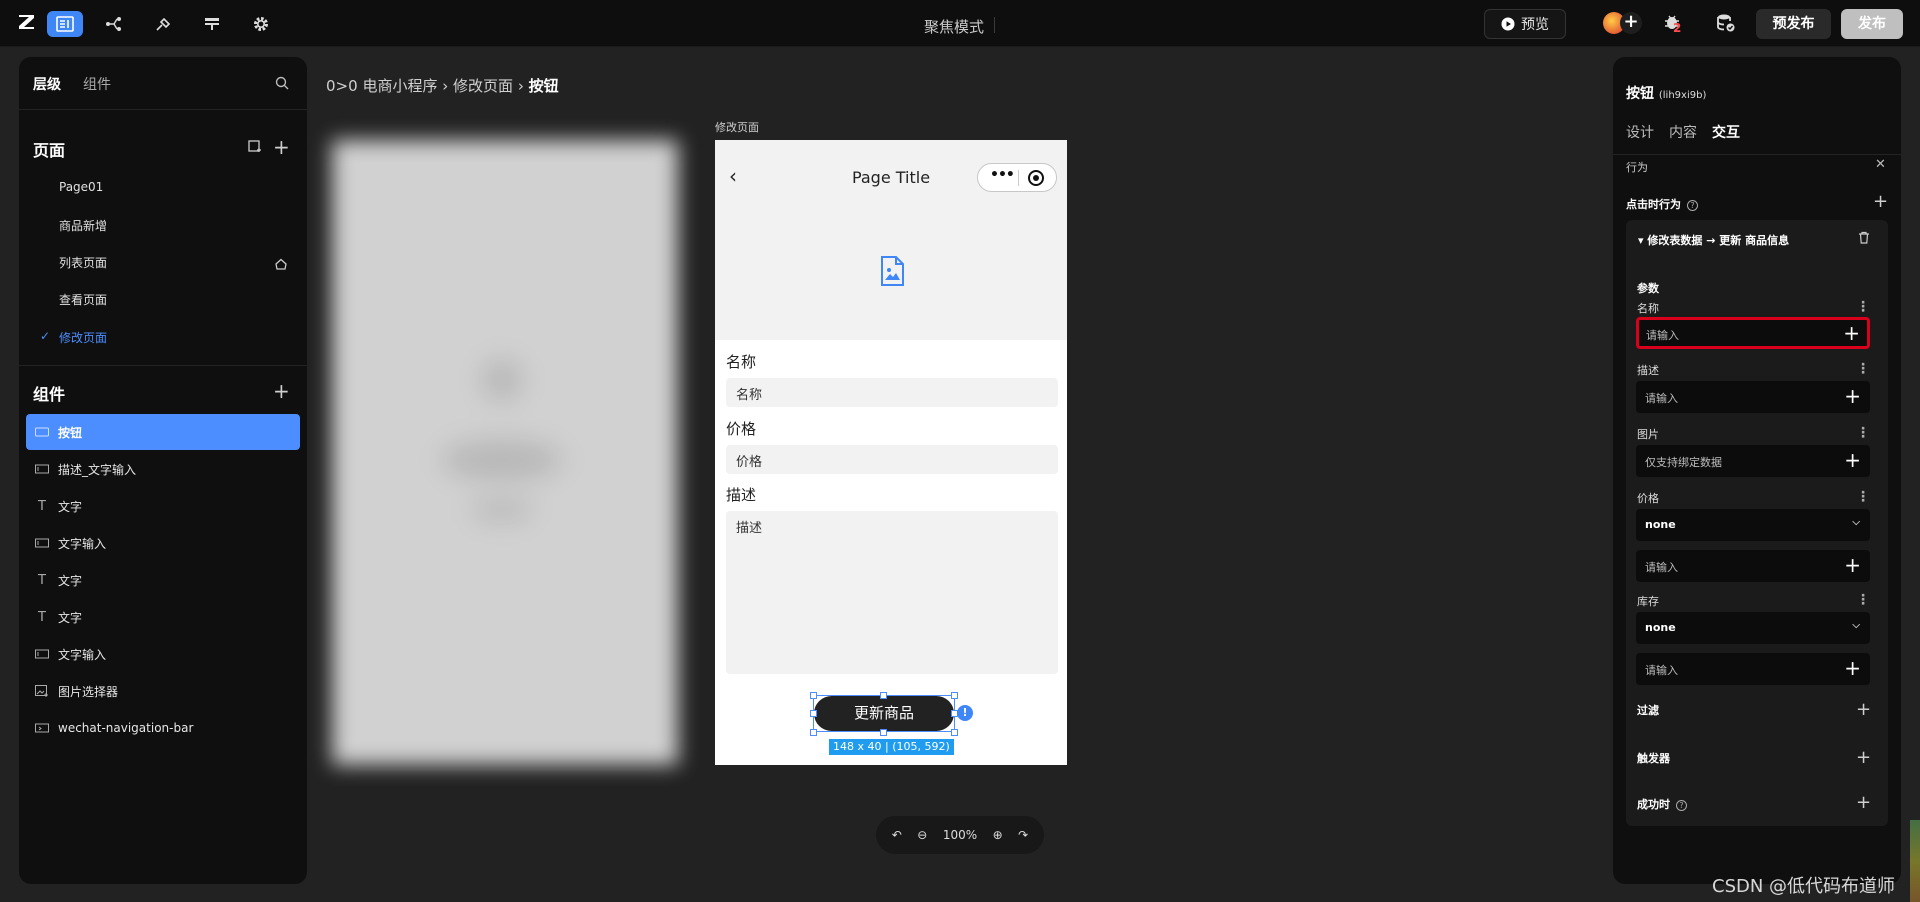 The width and height of the screenshot is (1920, 902). Describe the element at coordinates (83, 299) in the screenshot. I see `page-item-view: 查看页面` at that location.